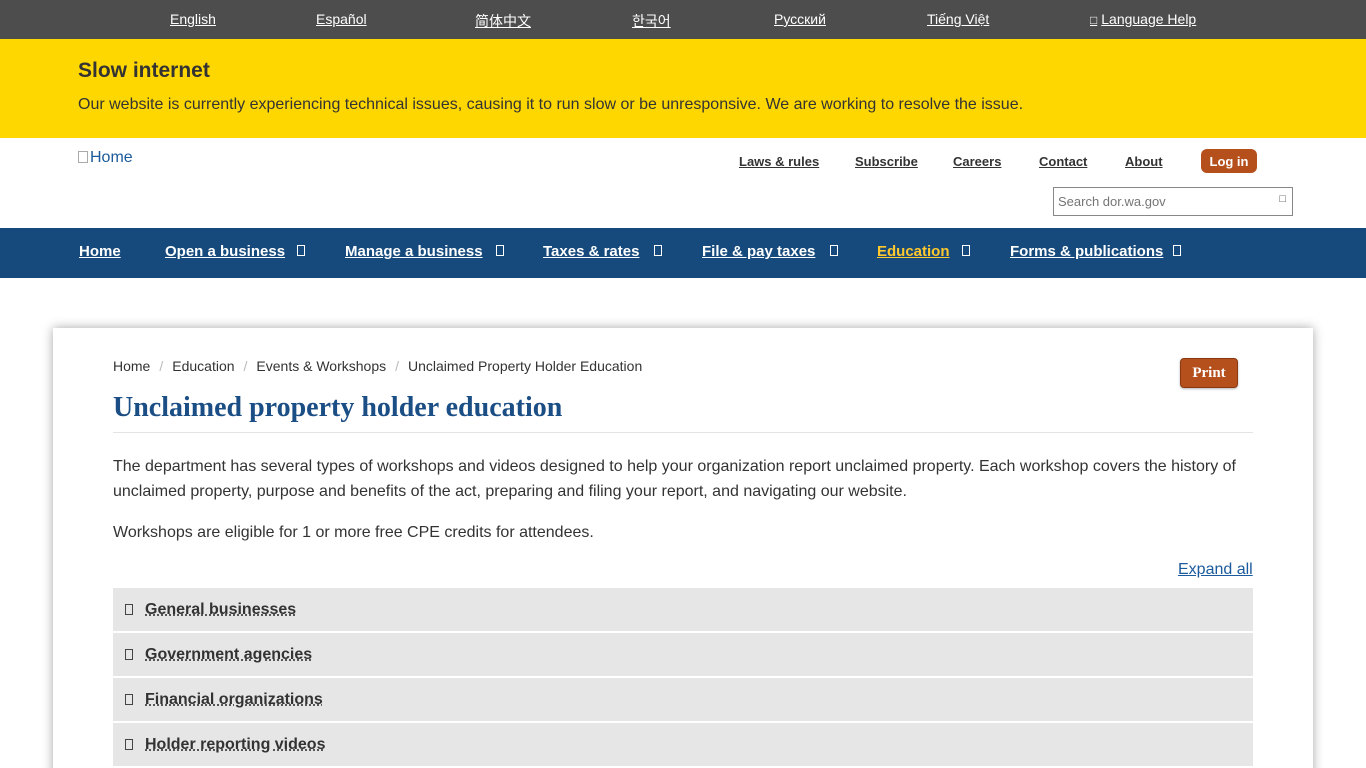 This screenshot has width=1366, height=768. Describe the element at coordinates (525, 366) in the screenshot. I see `breadcrumb-current: Unclaimed Property Holder Education` at that location.